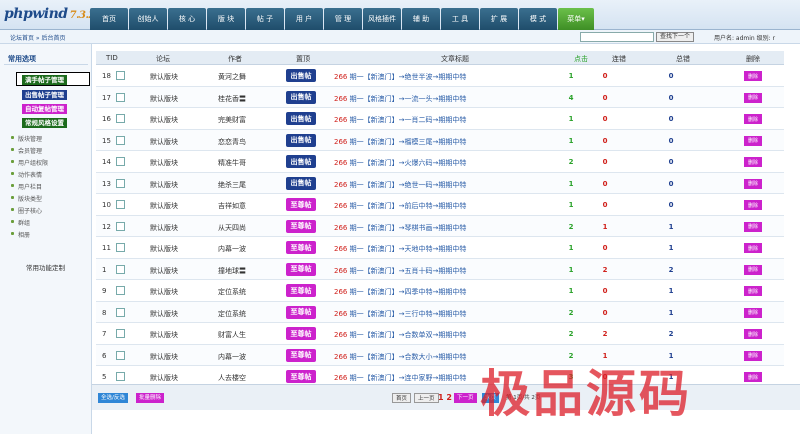  I want to click on post-title-link: 266 期一【新澳门】→四季中特→期期中特, so click(400, 292).